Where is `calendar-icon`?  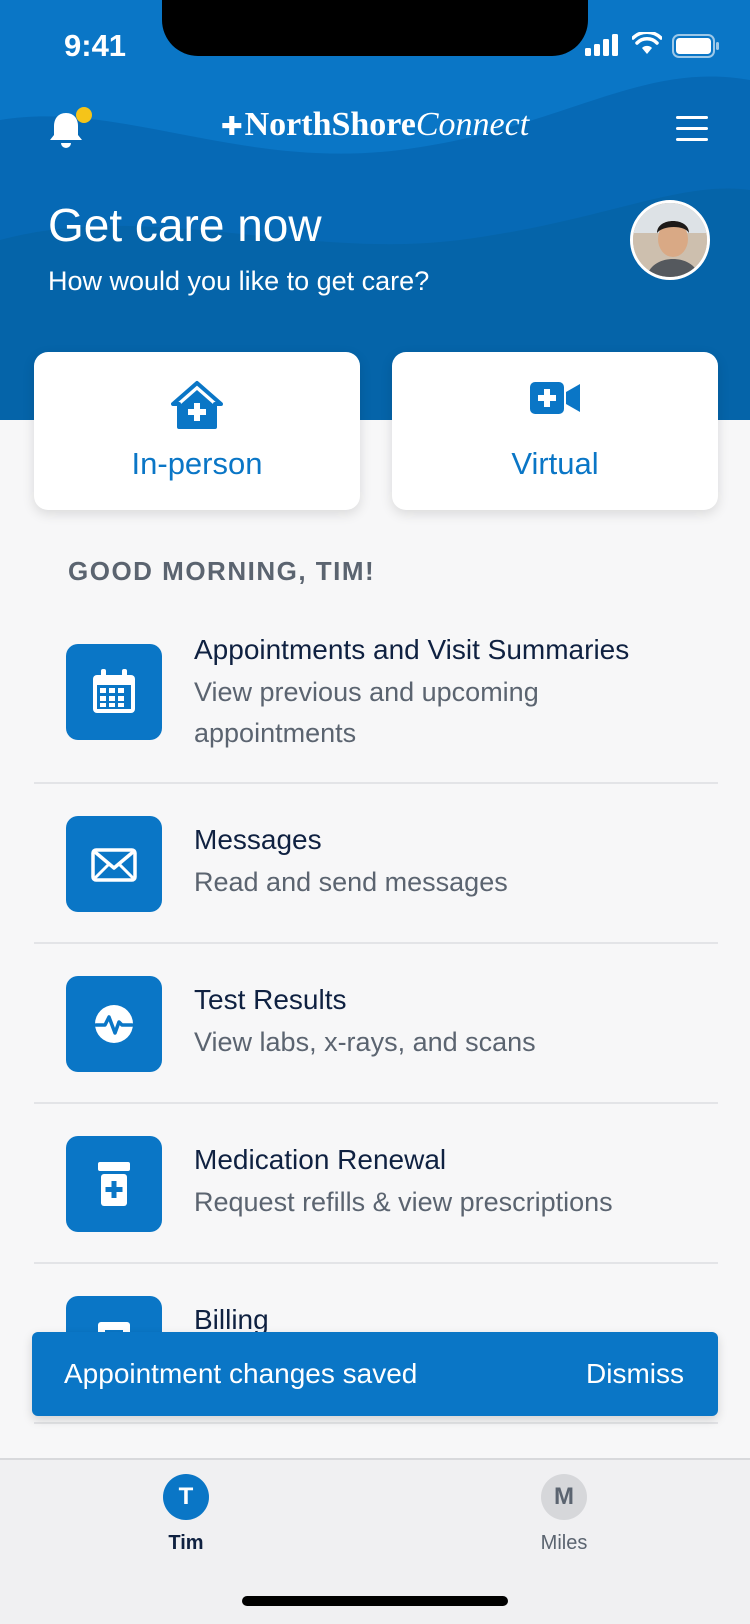 calendar-icon is located at coordinates (114, 691).